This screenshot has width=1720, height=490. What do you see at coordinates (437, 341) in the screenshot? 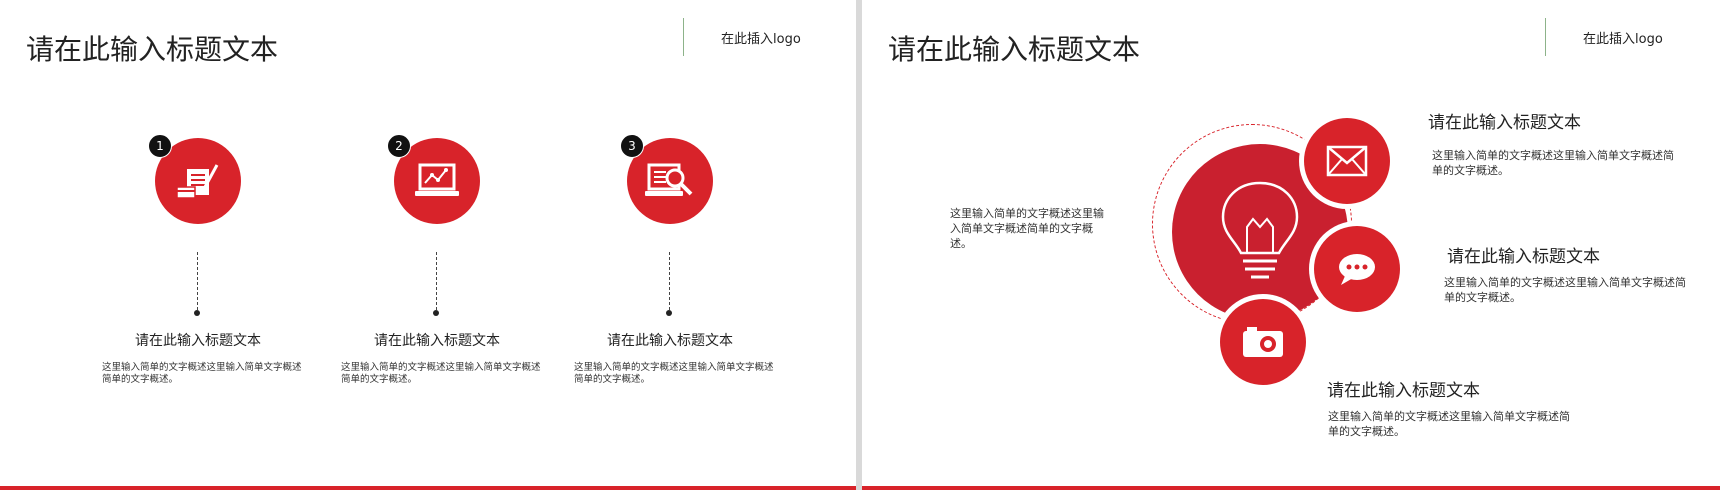
I see `step-2-title: 请在此输入标题文本` at bounding box center [437, 341].